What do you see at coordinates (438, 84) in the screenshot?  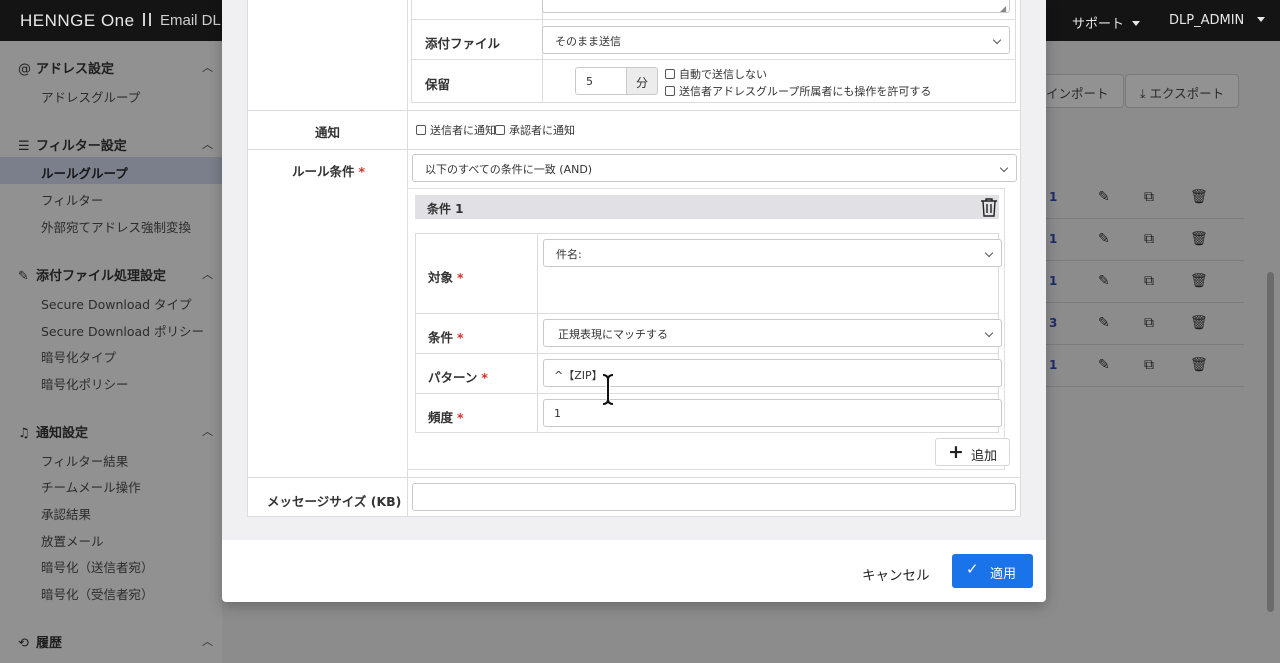 I see `hold-label: 保留` at bounding box center [438, 84].